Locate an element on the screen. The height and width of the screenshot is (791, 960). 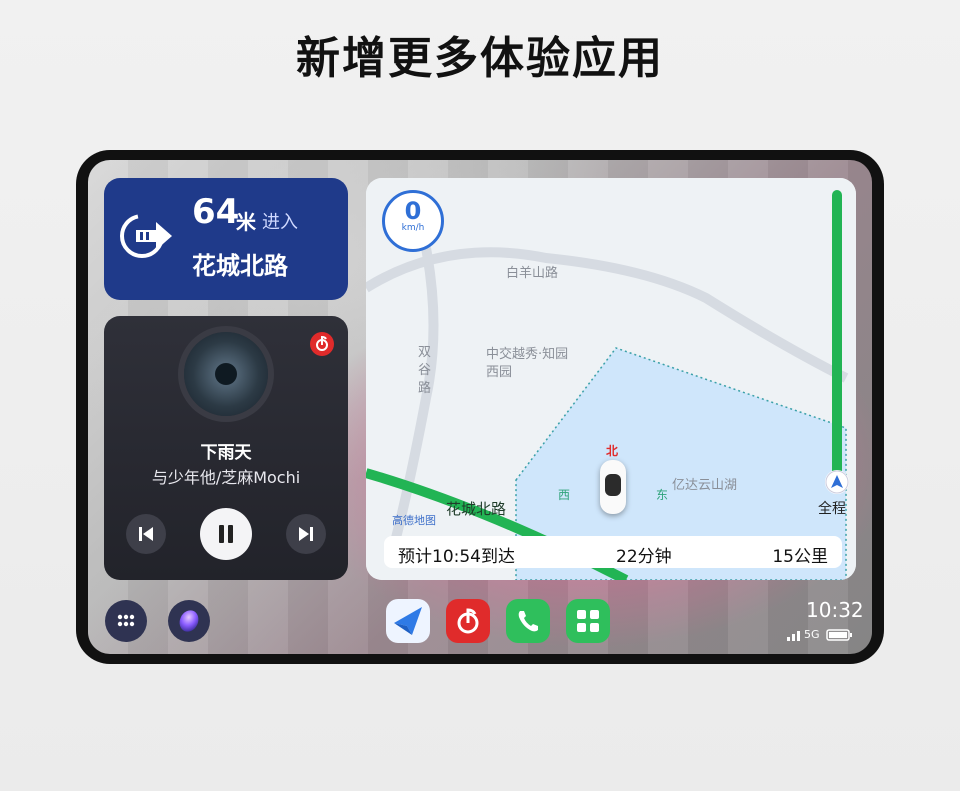
navigation-card: 64 米 进入 花城北路 is located at coordinates (226, 239).